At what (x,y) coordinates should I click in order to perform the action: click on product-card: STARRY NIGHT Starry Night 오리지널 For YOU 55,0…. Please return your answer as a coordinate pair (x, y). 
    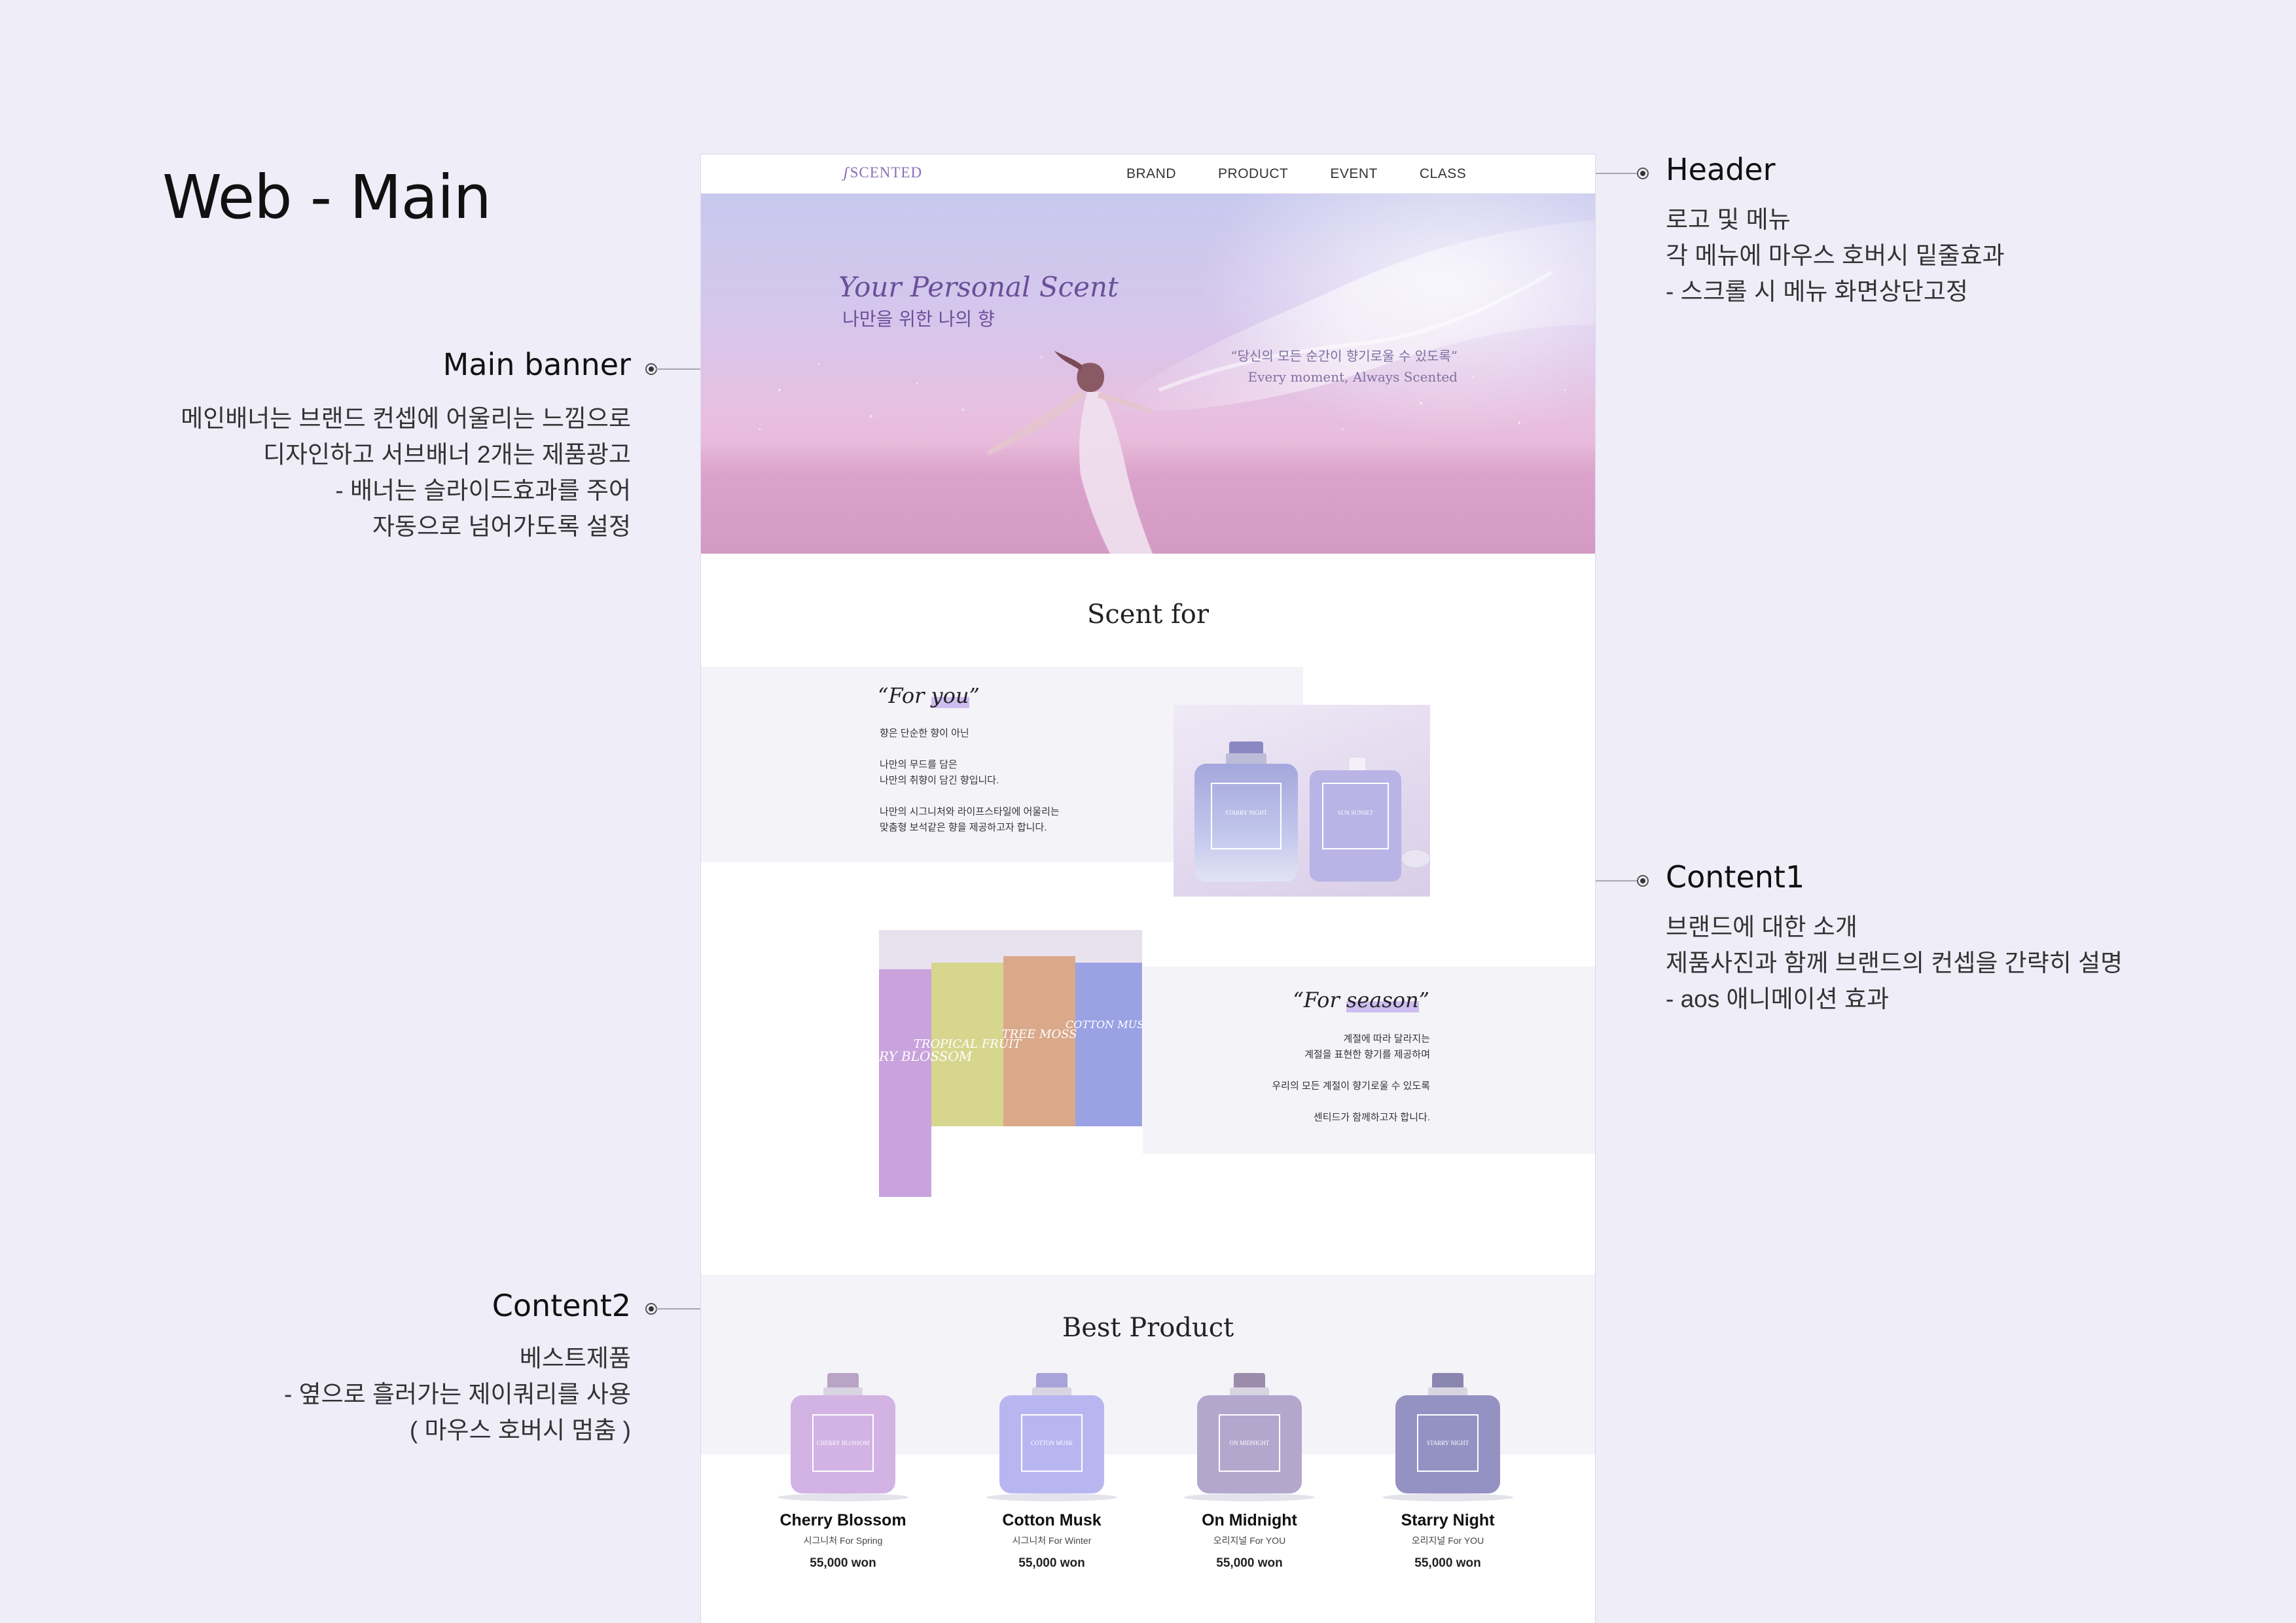
    Looking at the image, I should click on (1447, 1472).